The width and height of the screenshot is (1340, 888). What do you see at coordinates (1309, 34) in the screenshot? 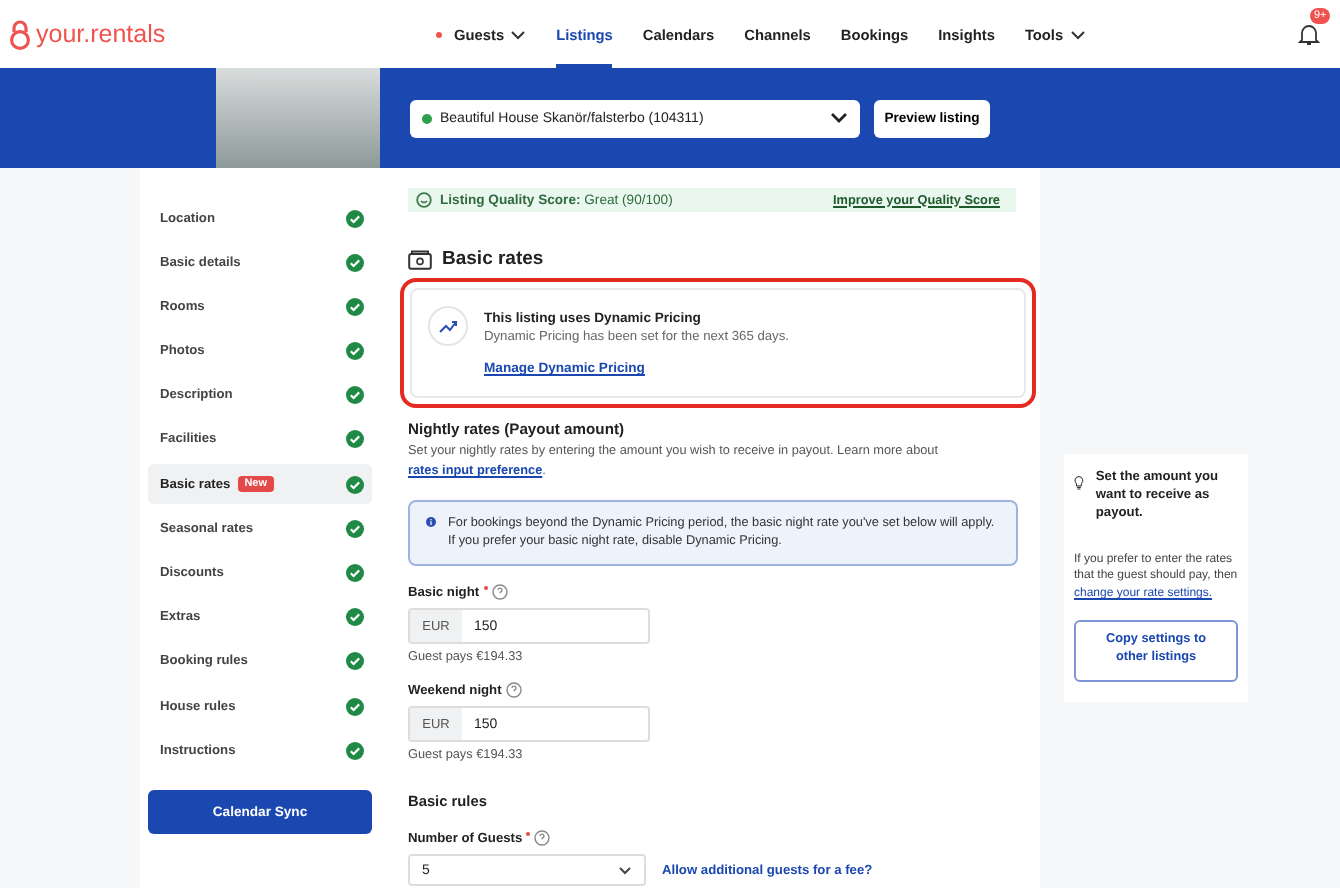
I see `bell-icon` at bounding box center [1309, 34].